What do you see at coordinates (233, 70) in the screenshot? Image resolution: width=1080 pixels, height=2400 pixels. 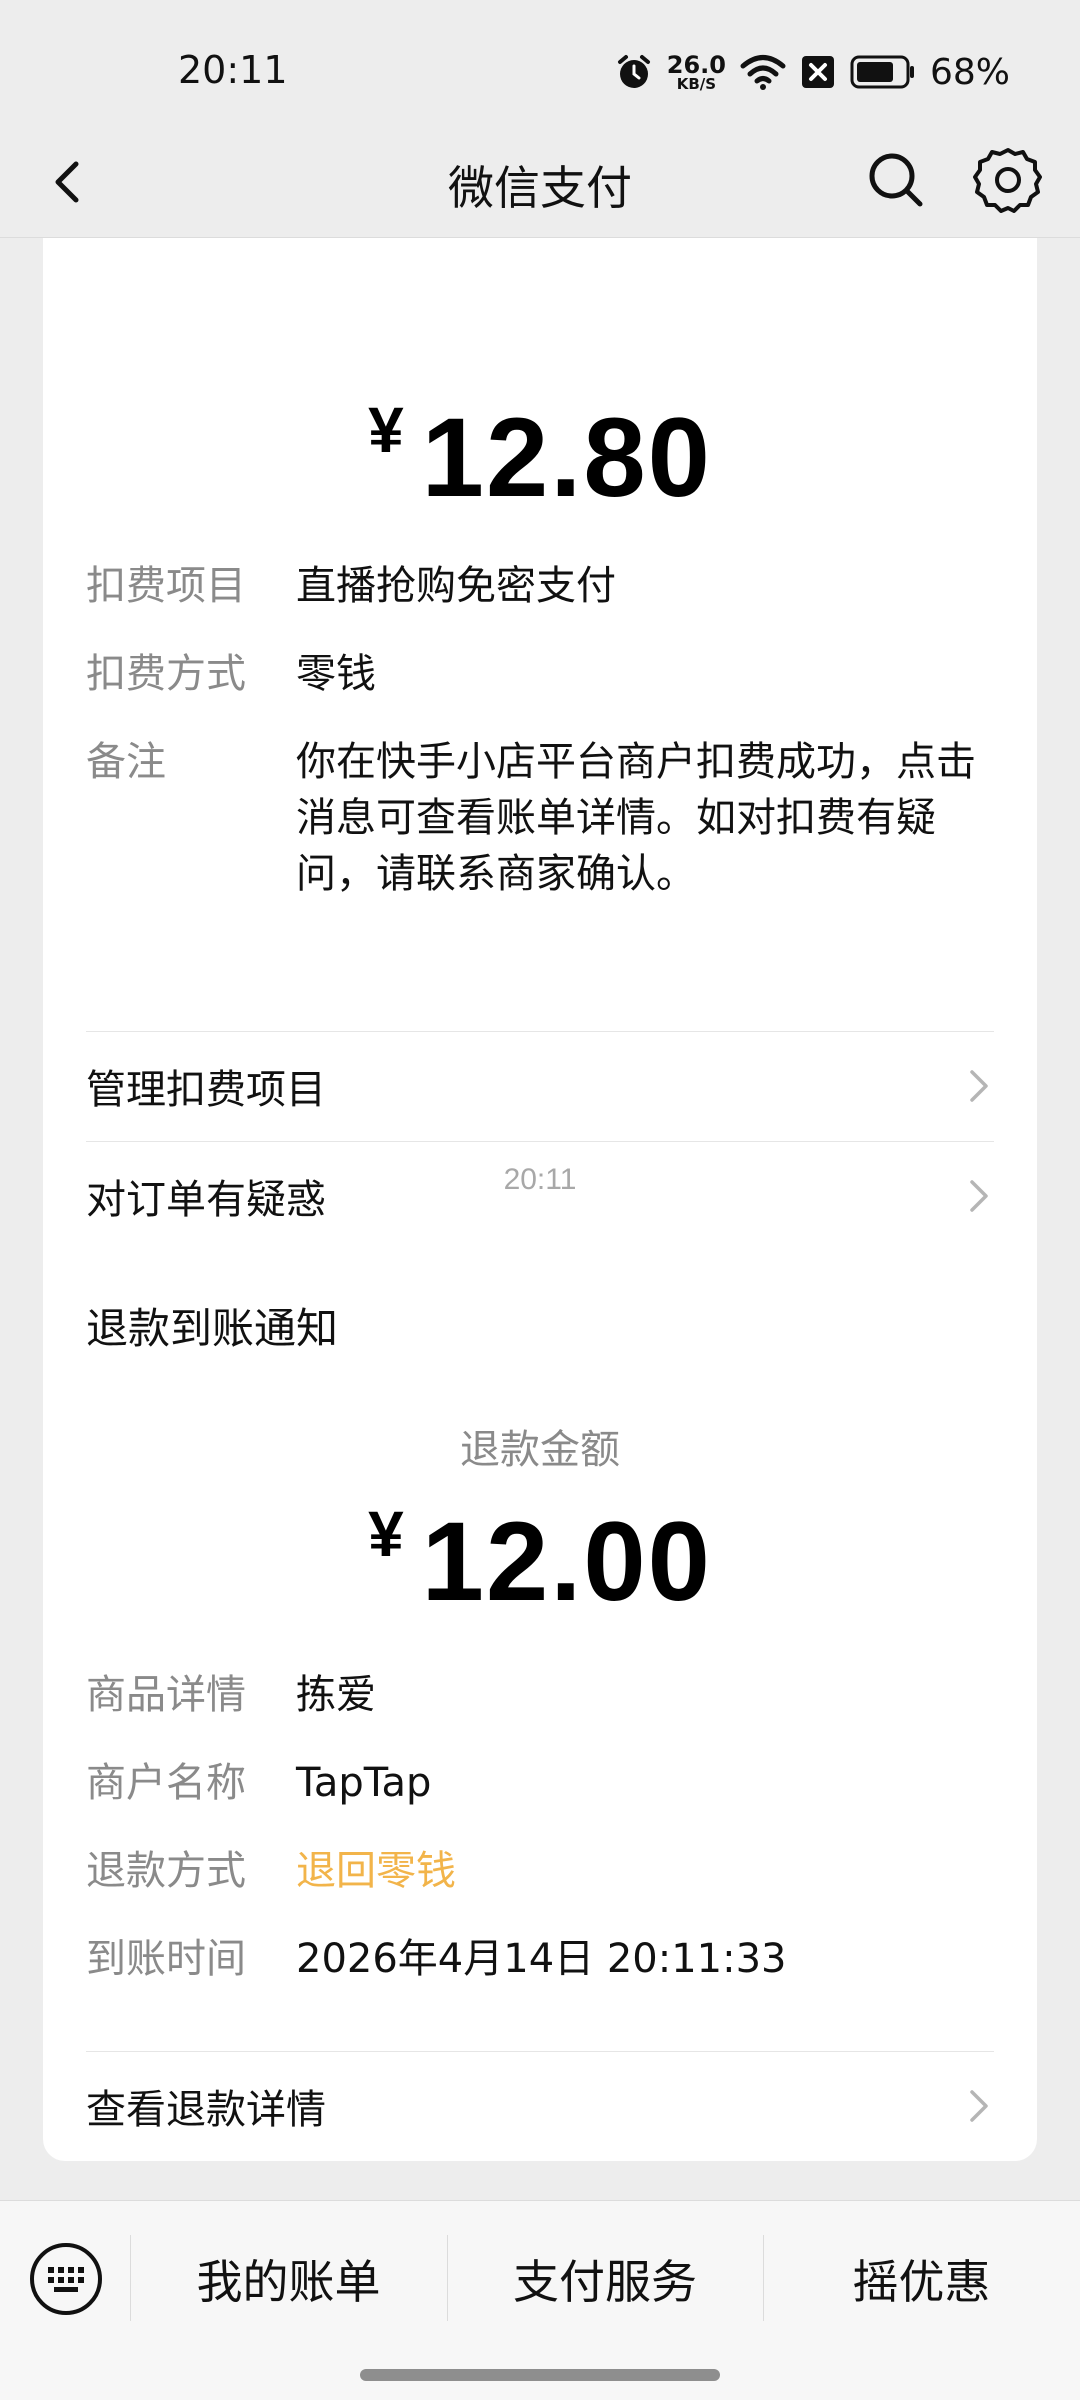 I see `status-time: 20:11` at bounding box center [233, 70].